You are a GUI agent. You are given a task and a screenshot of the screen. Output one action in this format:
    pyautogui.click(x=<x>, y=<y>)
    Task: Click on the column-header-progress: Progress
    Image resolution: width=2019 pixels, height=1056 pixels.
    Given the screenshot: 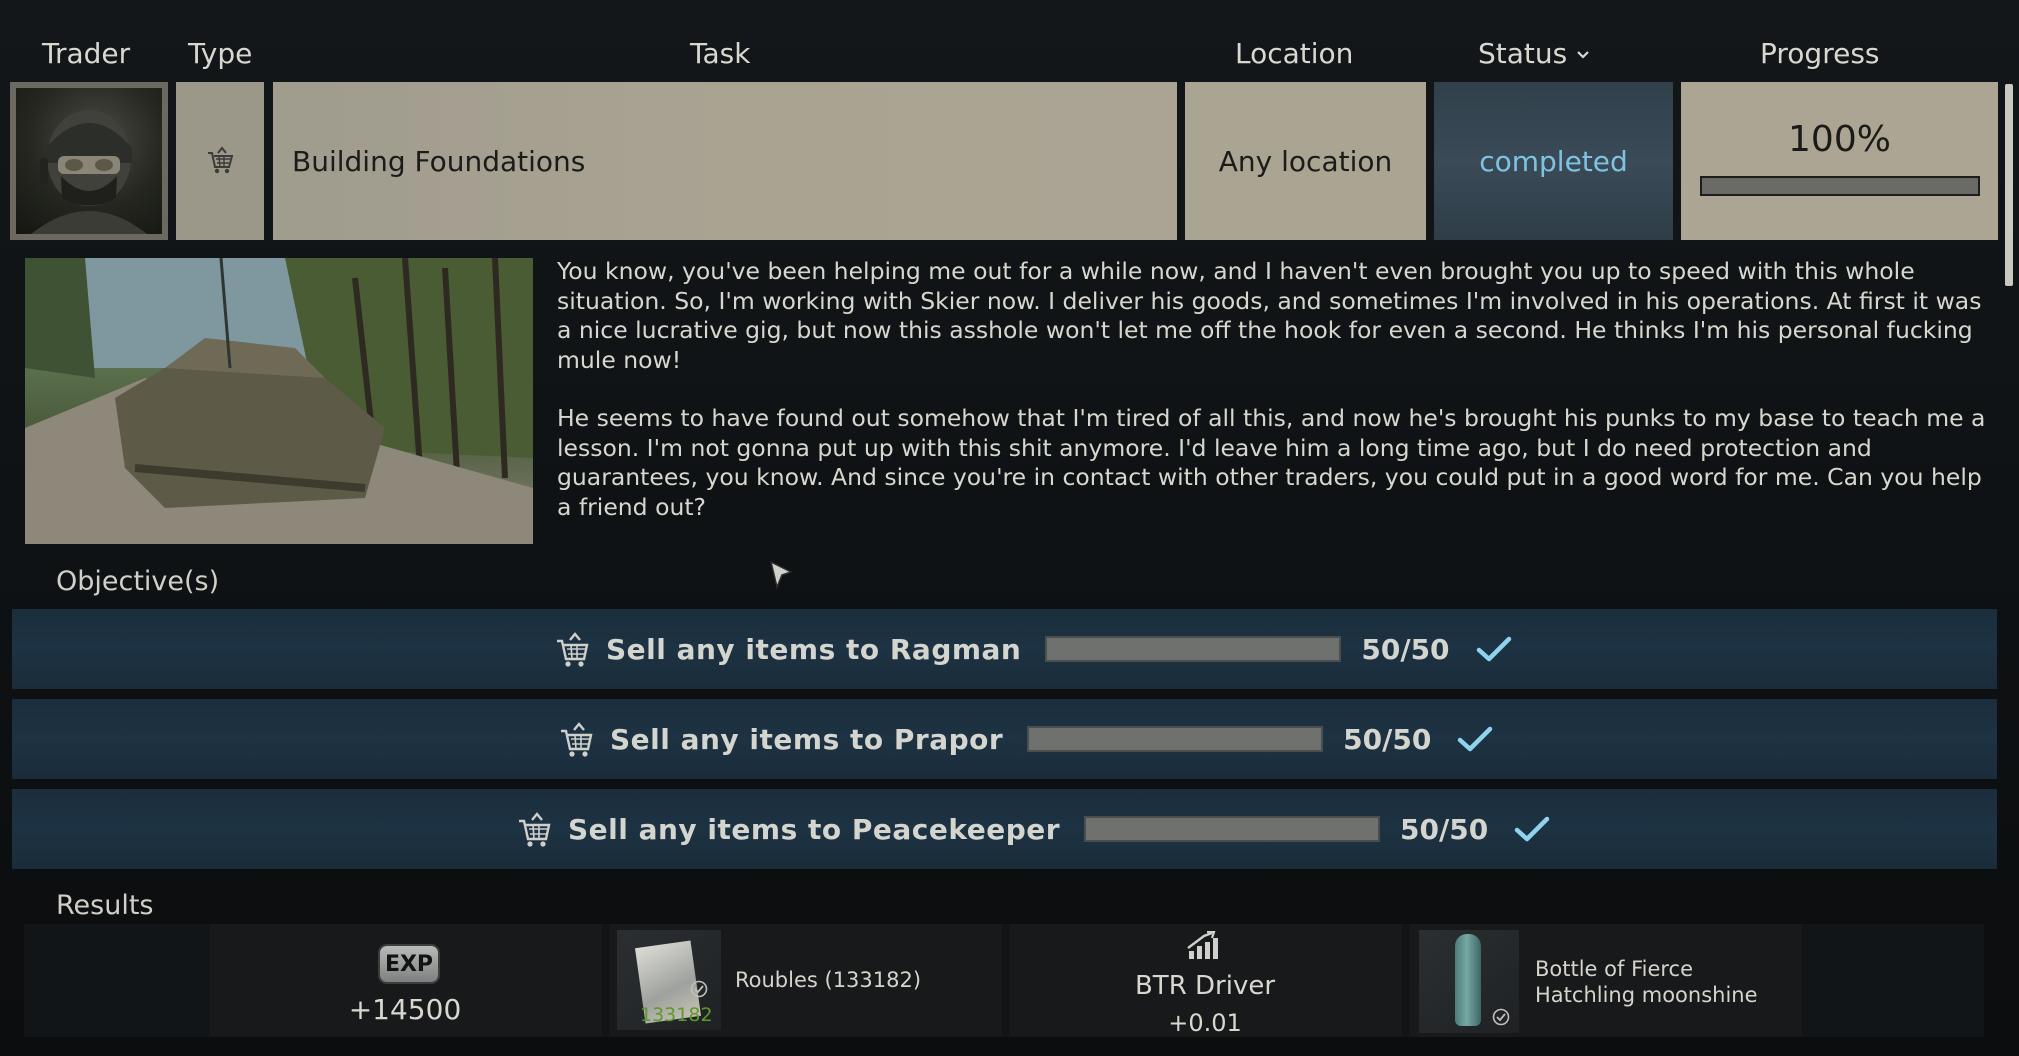 What is the action you would take?
    pyautogui.click(x=1820, y=54)
    